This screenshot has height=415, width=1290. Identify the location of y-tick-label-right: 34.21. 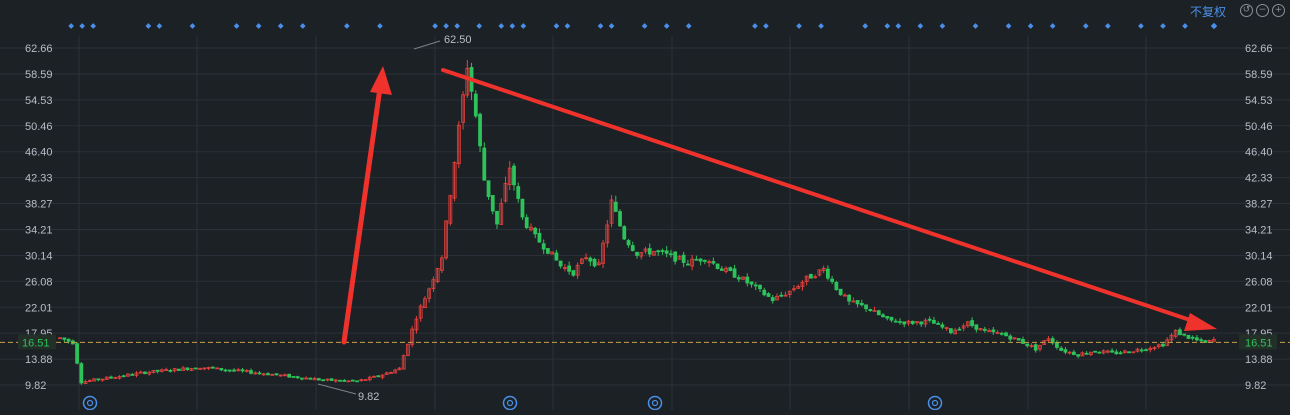
(1259, 230).